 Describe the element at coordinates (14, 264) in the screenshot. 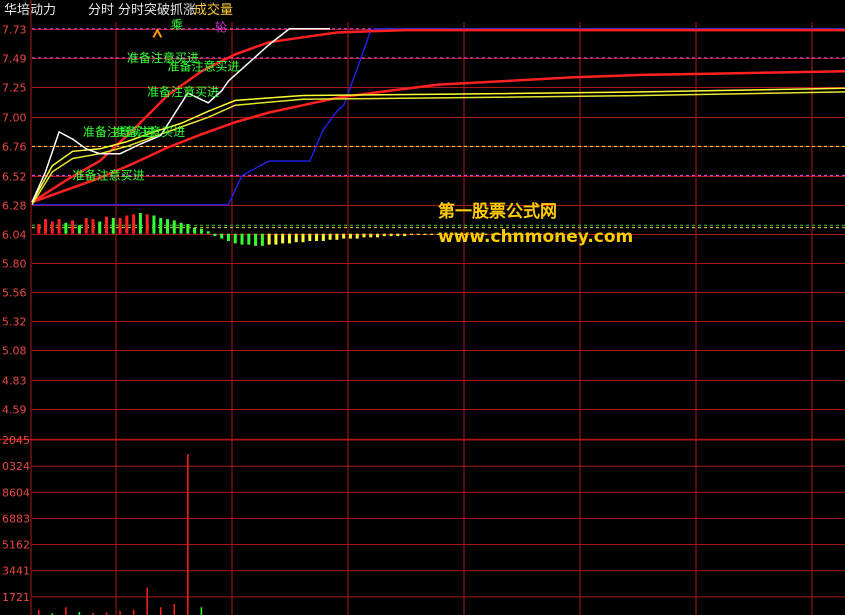

I see `price-tick-label: 5.80` at that location.